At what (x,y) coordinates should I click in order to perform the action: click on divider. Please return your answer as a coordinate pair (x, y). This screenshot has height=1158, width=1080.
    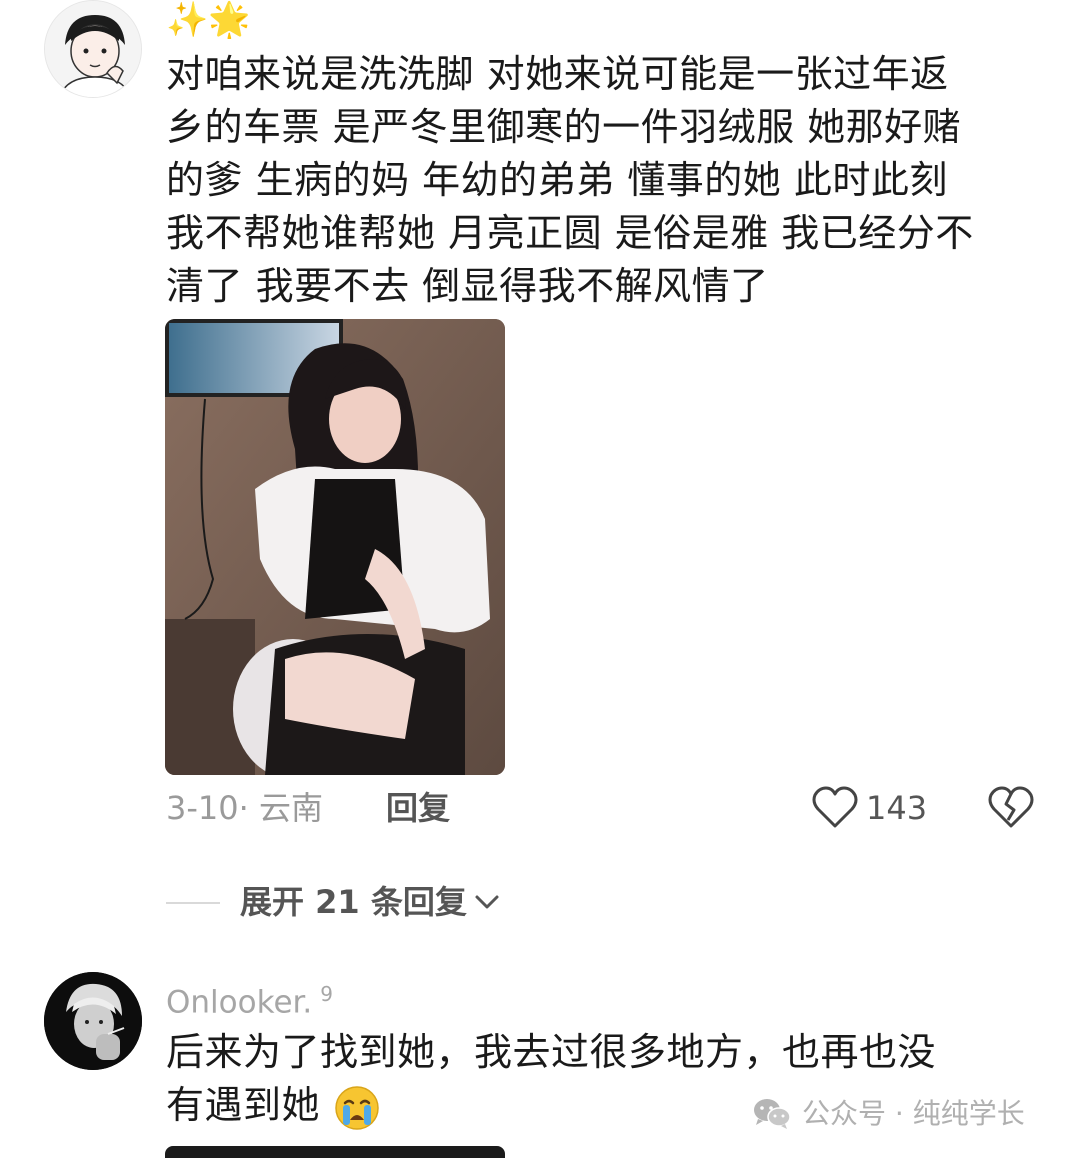
    Looking at the image, I should click on (193, 903).